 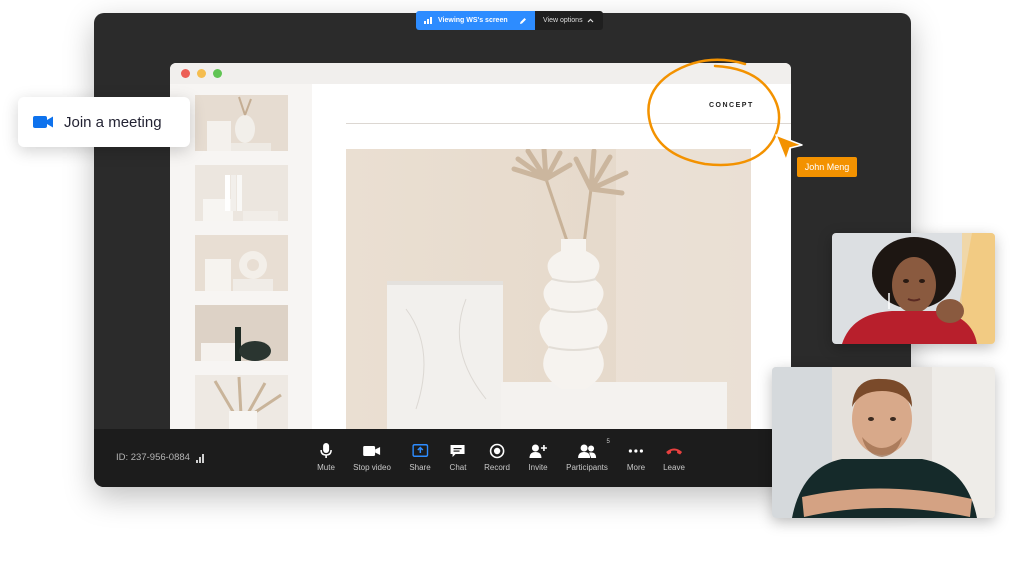 I want to click on stop-video-label: Stop video, so click(x=372, y=467).